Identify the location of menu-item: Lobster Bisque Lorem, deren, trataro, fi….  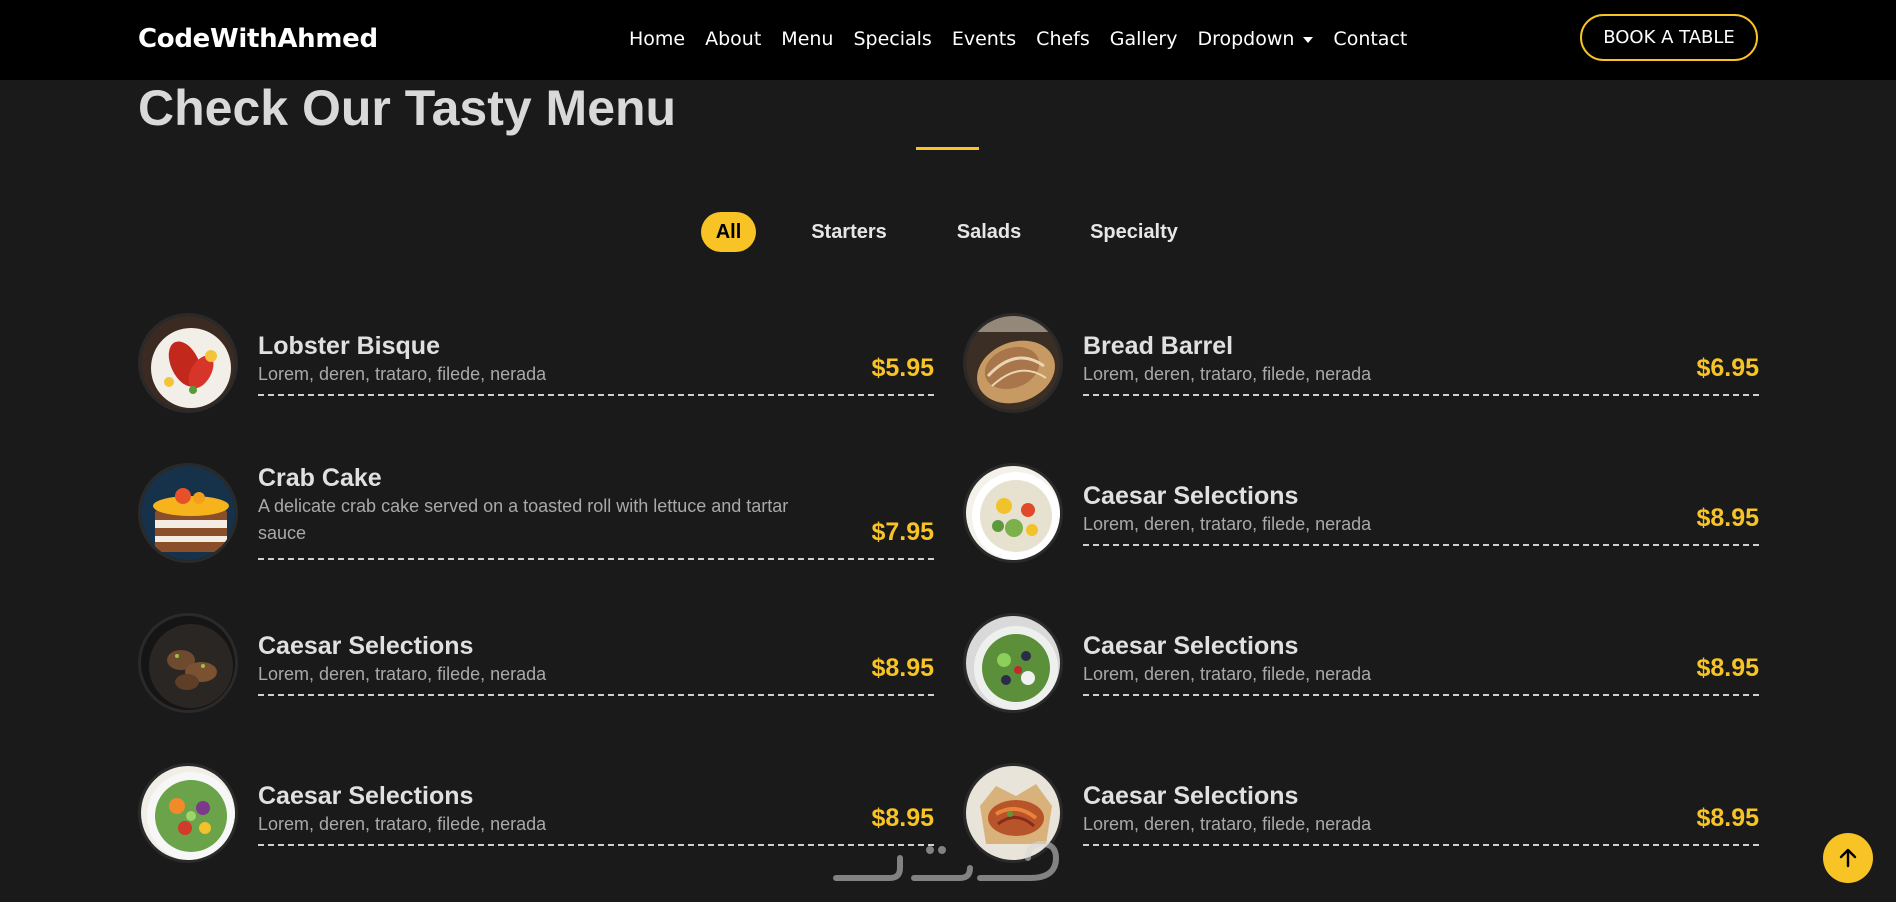
(536, 363).